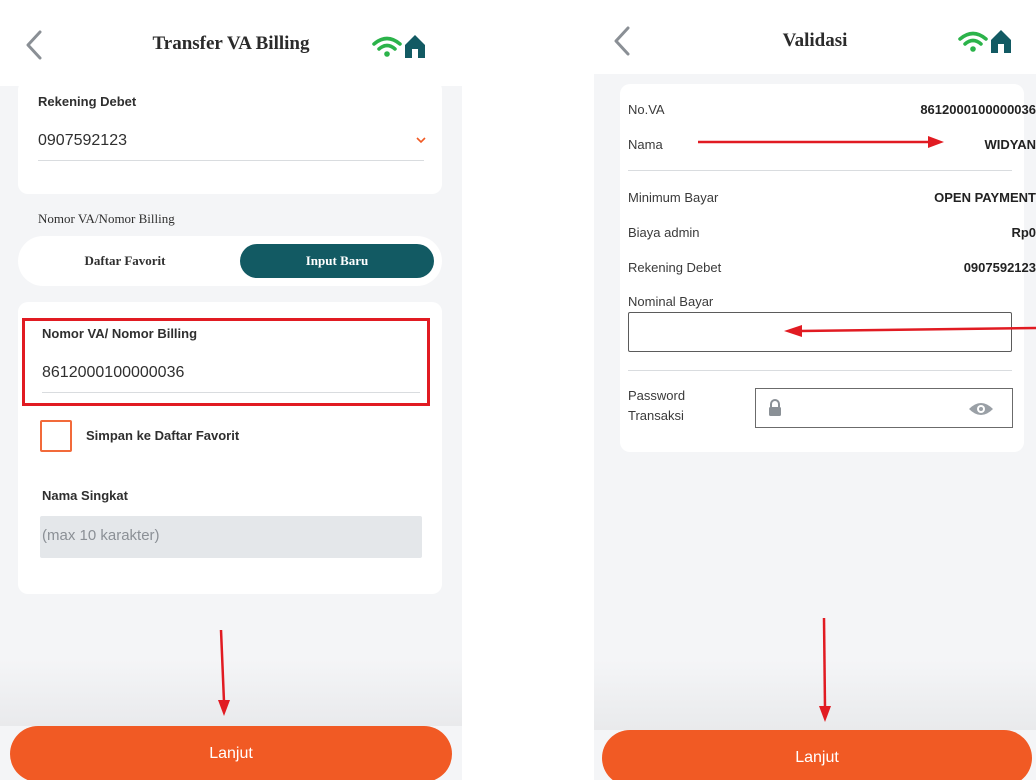 This screenshot has width=1036, height=780. What do you see at coordinates (664, 232) in the screenshot?
I see `biaya-admin-label: Biaya admin` at bounding box center [664, 232].